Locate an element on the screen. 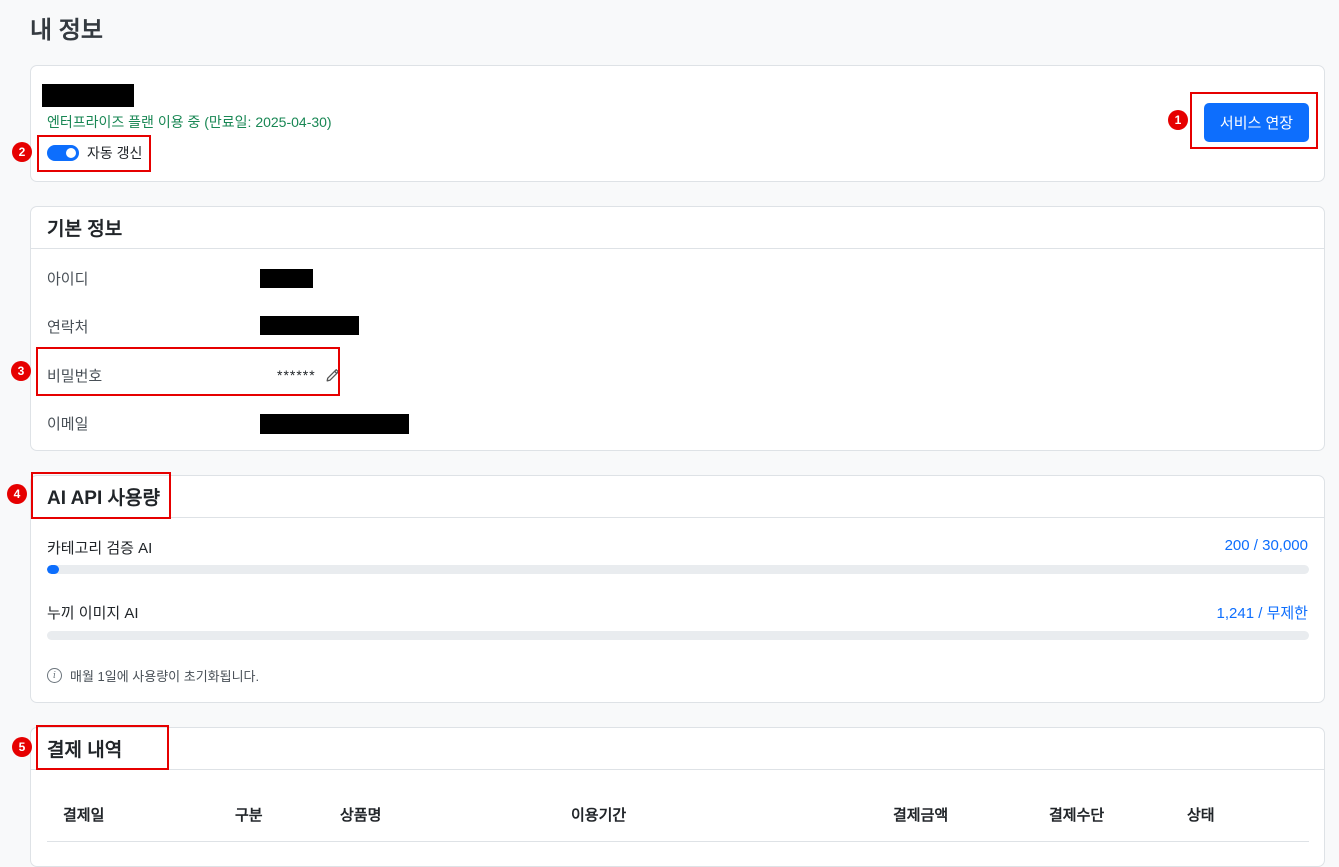  column-header: 상태 is located at coordinates (1201, 815).